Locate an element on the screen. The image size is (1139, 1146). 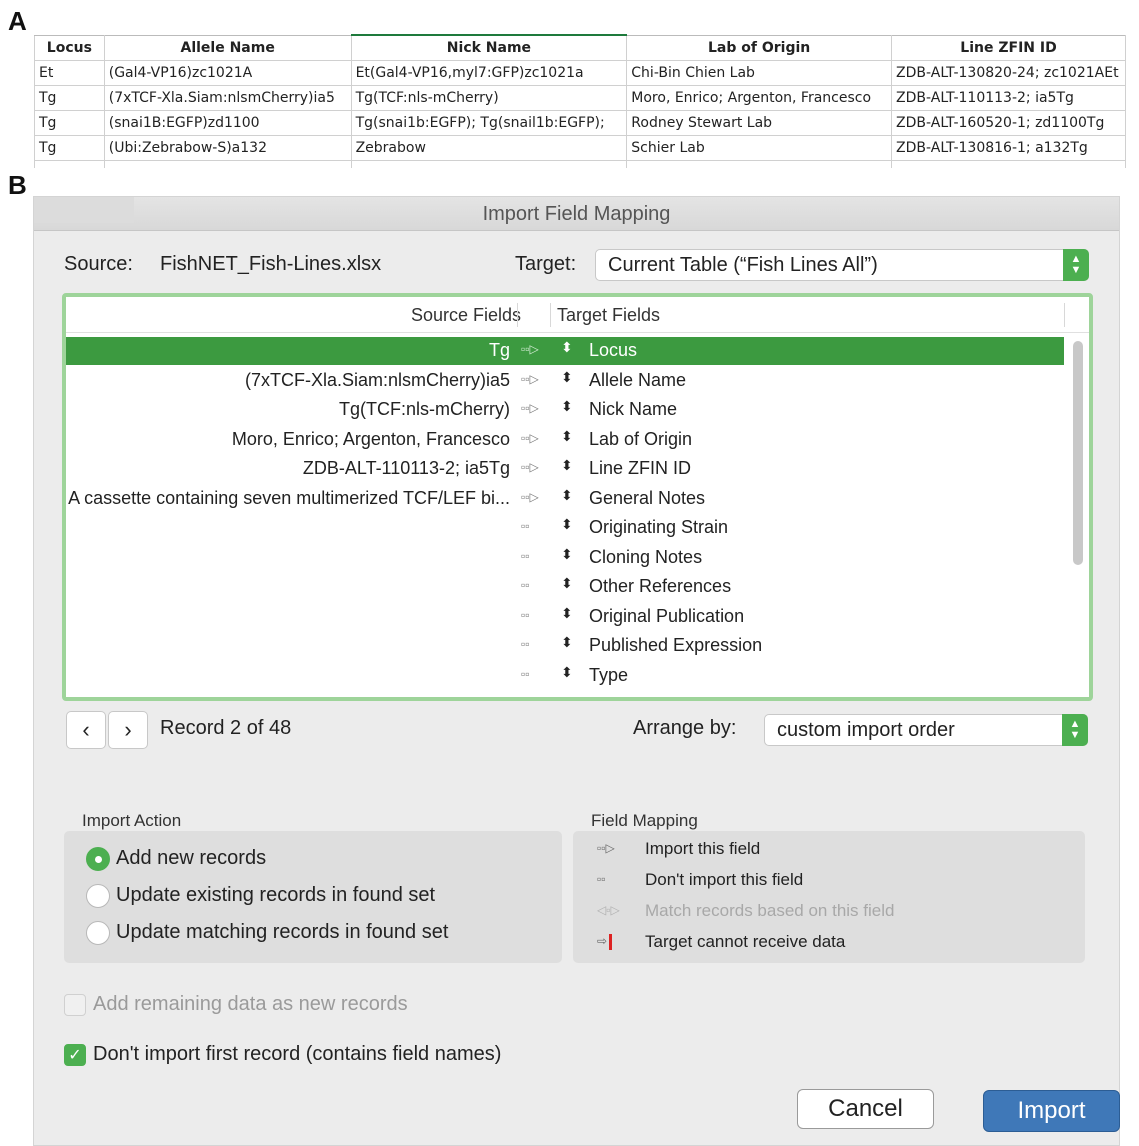
table-cell: Zebrabow is located at coordinates (489, 147).